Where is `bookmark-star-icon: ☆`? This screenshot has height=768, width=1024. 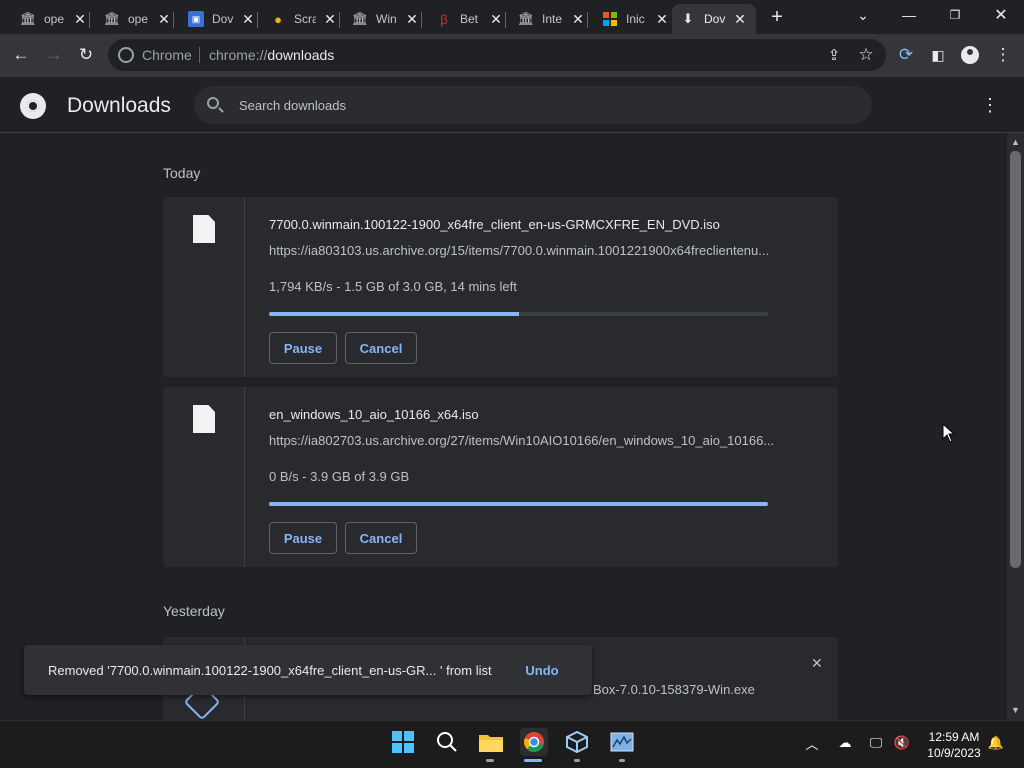
bookmark-star-icon: ☆ is located at coordinates (866, 55).